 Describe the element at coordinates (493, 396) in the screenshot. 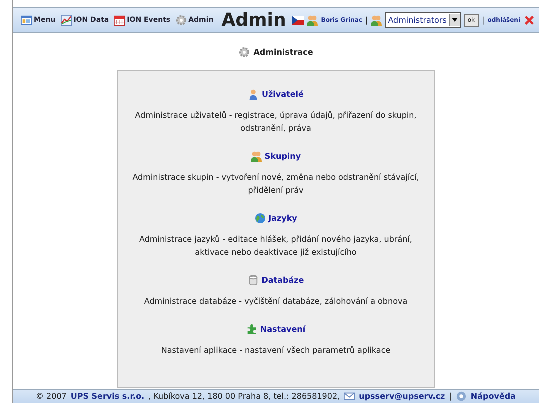

I see `help-link: Nápověda` at that location.